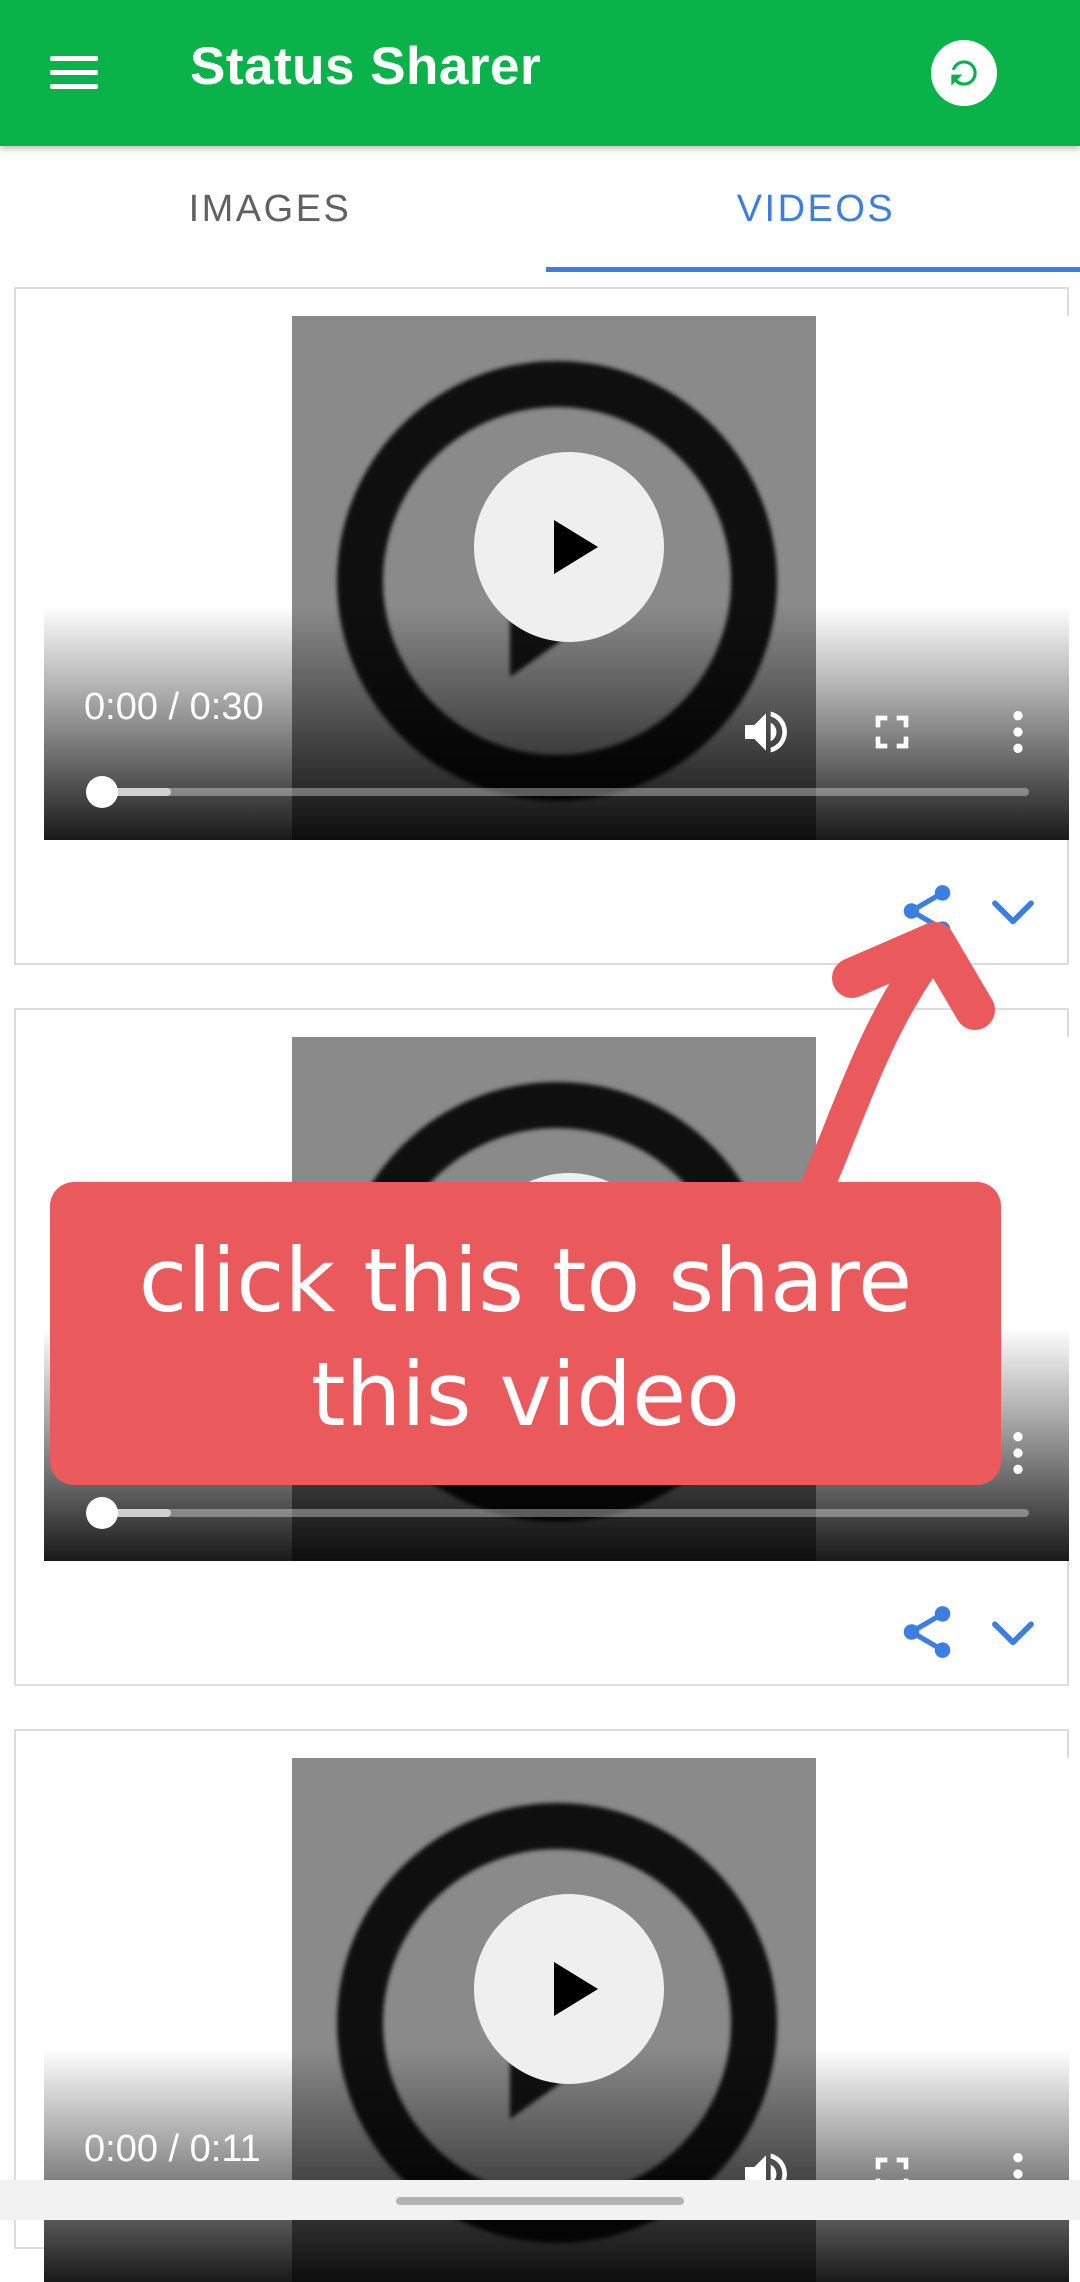 The height and width of the screenshot is (2282, 1080). What do you see at coordinates (892, 732) in the screenshot?
I see `fullscreen-icon` at bounding box center [892, 732].